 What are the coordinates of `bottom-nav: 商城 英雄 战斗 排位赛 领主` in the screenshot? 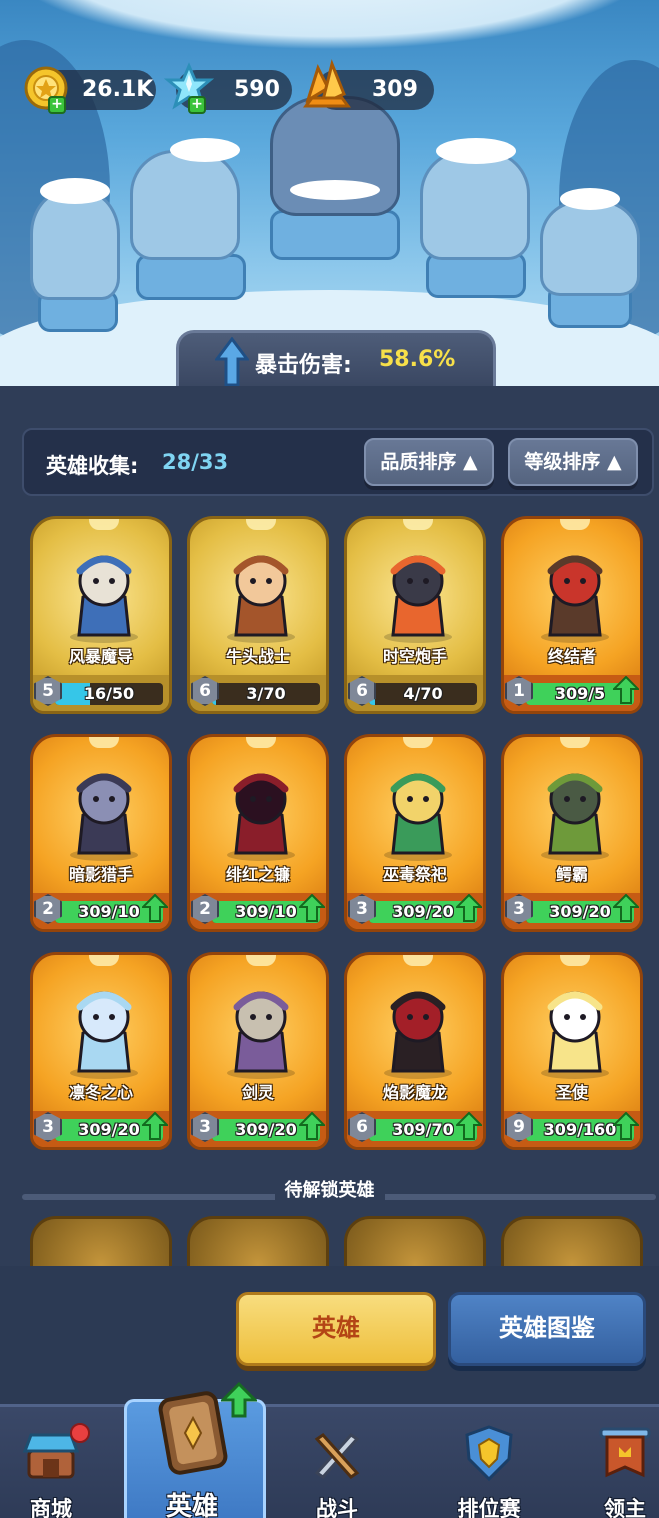 It's located at (329, 1450).